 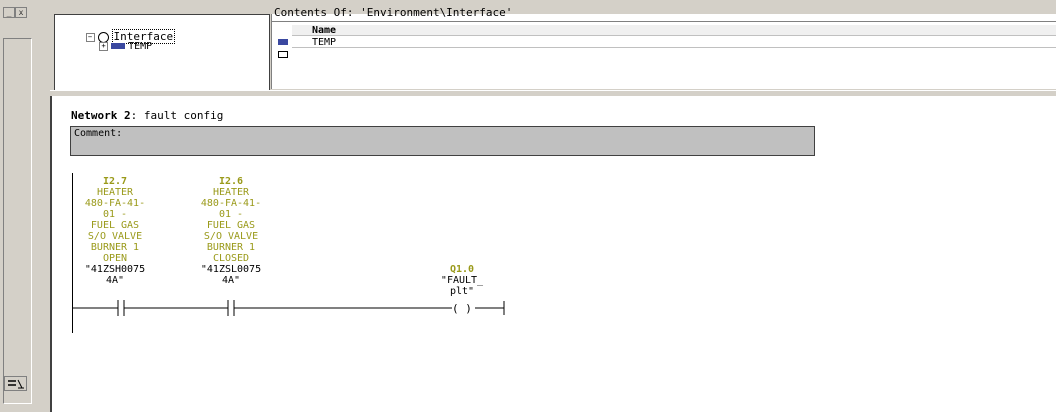 I want to click on left-panel: _ x, so click(x=18, y=209).